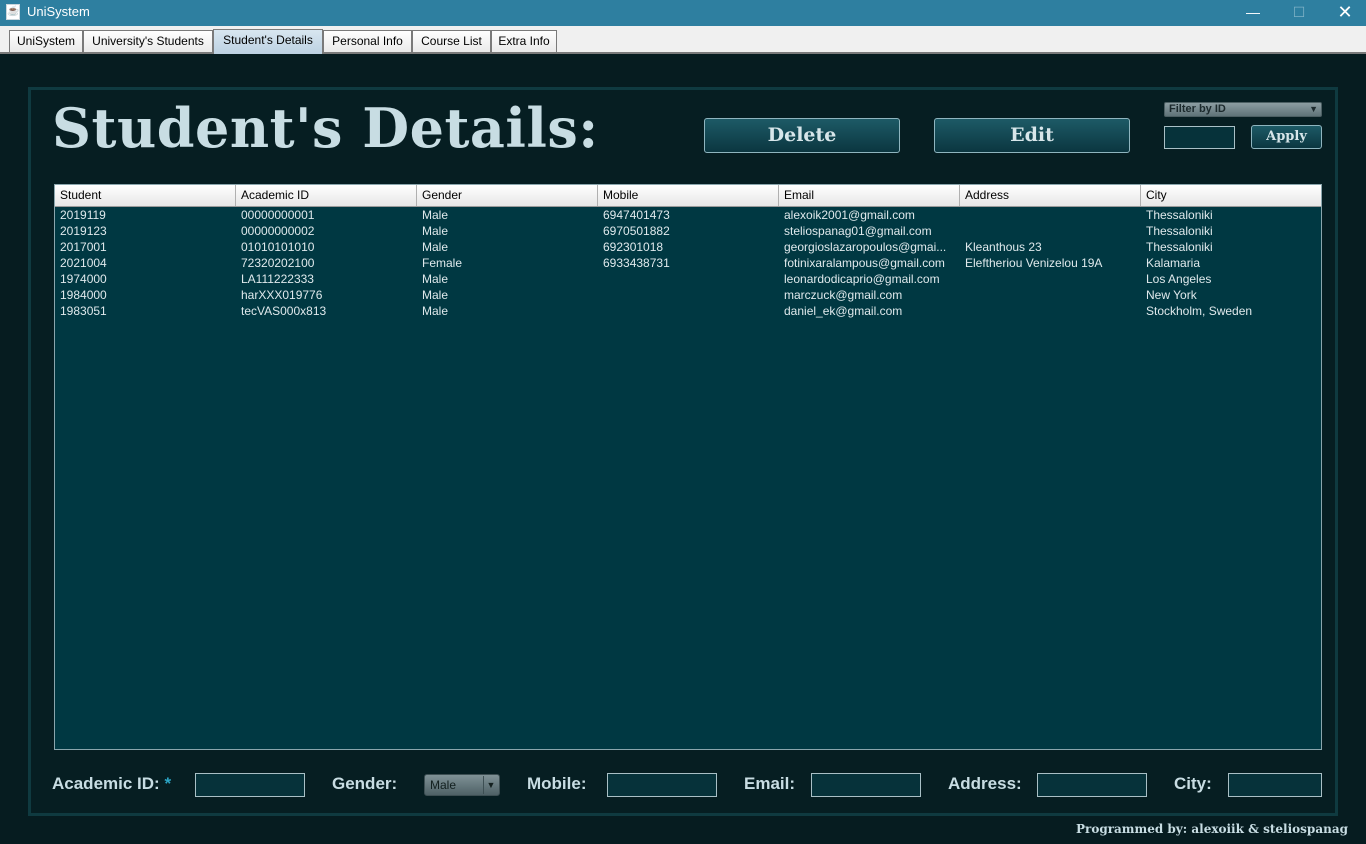 The height and width of the screenshot is (844, 1366). What do you see at coordinates (1275, 785) in the screenshot?
I see `city-field` at bounding box center [1275, 785].